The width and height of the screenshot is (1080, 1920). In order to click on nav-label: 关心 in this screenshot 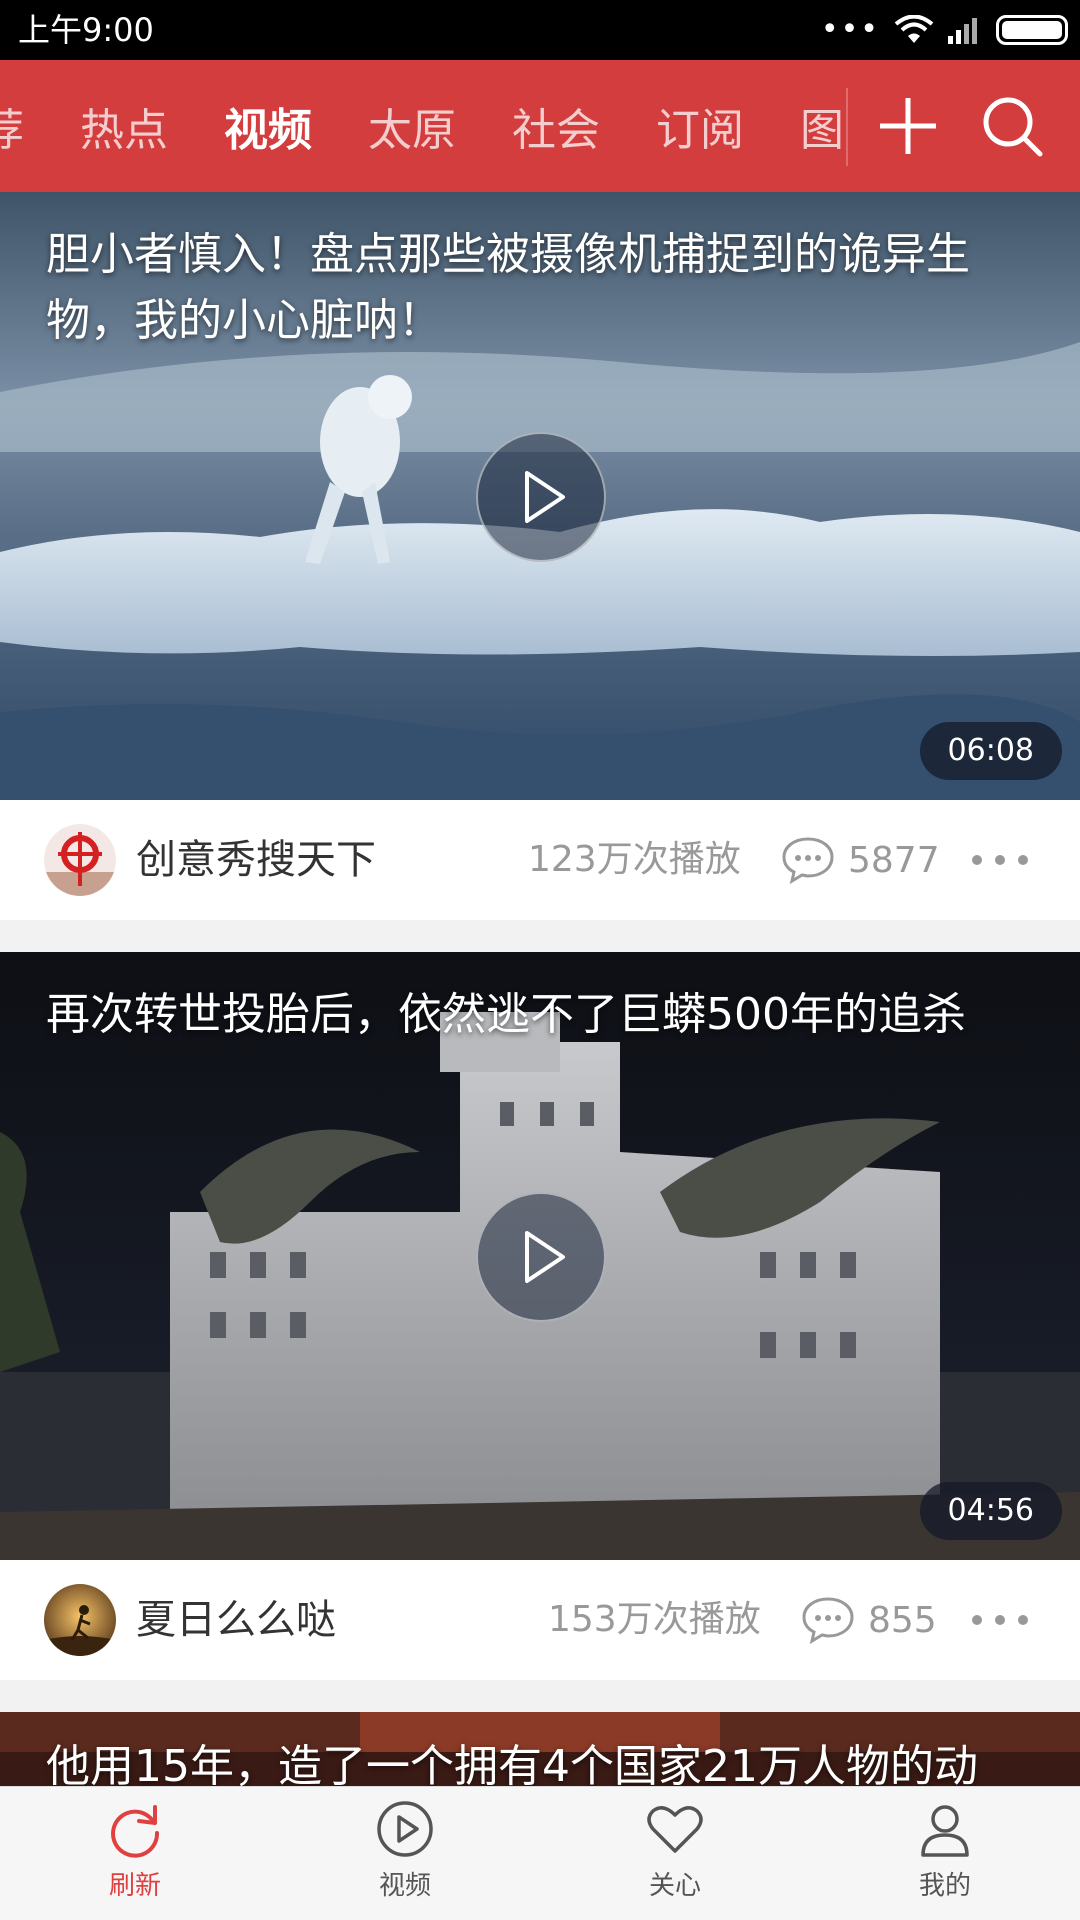, I will do `click(674, 1886)`.